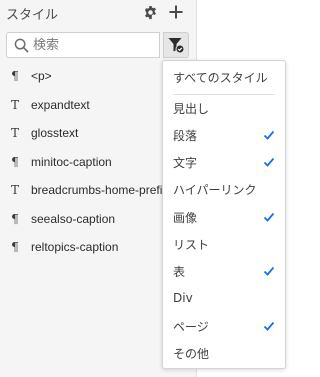 Image resolution: width=320 pixels, height=377 pixels. I want to click on menu-item-label: Div, so click(183, 298).